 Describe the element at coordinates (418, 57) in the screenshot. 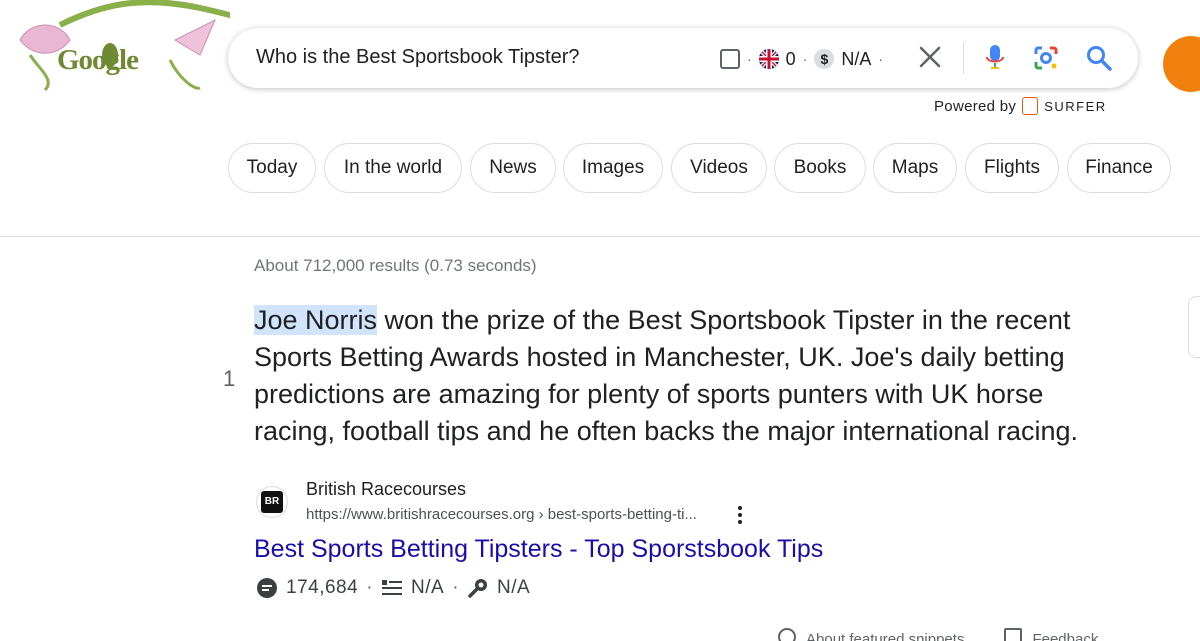

I see `search-input: Who is the Best Sportsbook Tipster?` at that location.